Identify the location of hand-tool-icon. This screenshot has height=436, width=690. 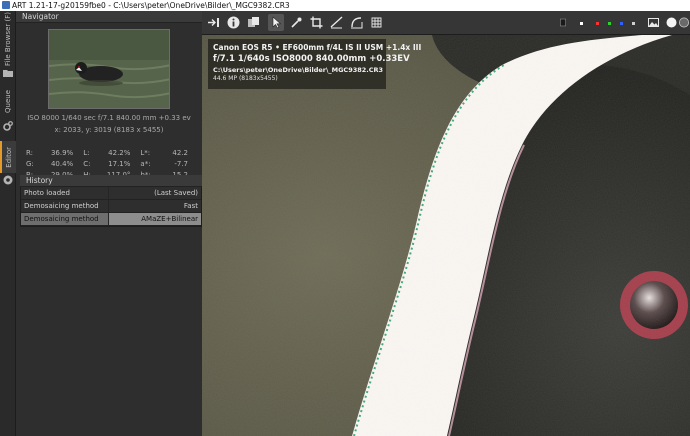
(276, 22).